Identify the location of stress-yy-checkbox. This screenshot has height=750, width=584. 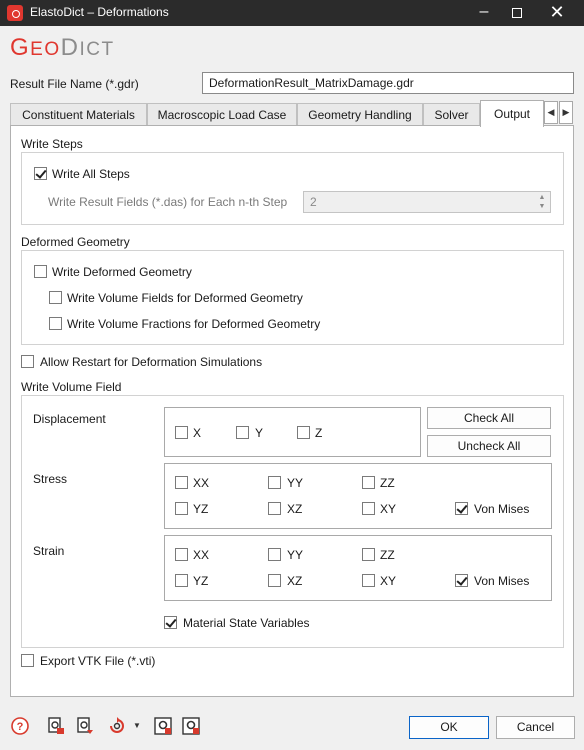
(274, 482).